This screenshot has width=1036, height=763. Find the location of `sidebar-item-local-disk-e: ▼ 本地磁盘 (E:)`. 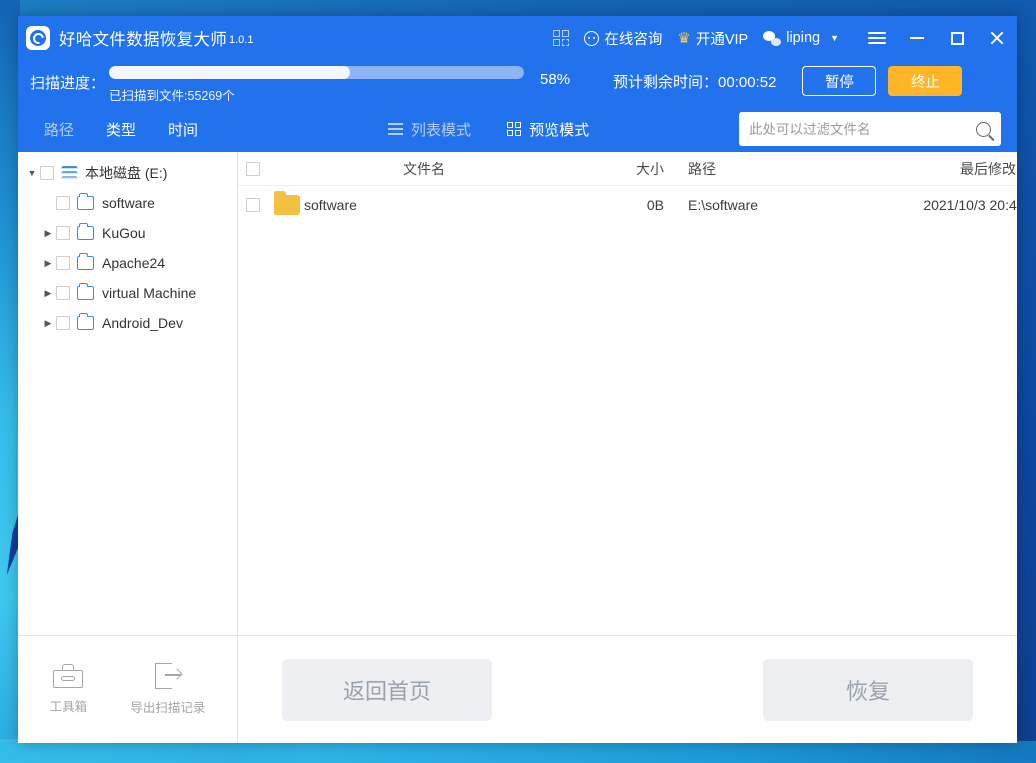

sidebar-item-local-disk-e: ▼ 本地磁盘 (E:) is located at coordinates (127, 173).